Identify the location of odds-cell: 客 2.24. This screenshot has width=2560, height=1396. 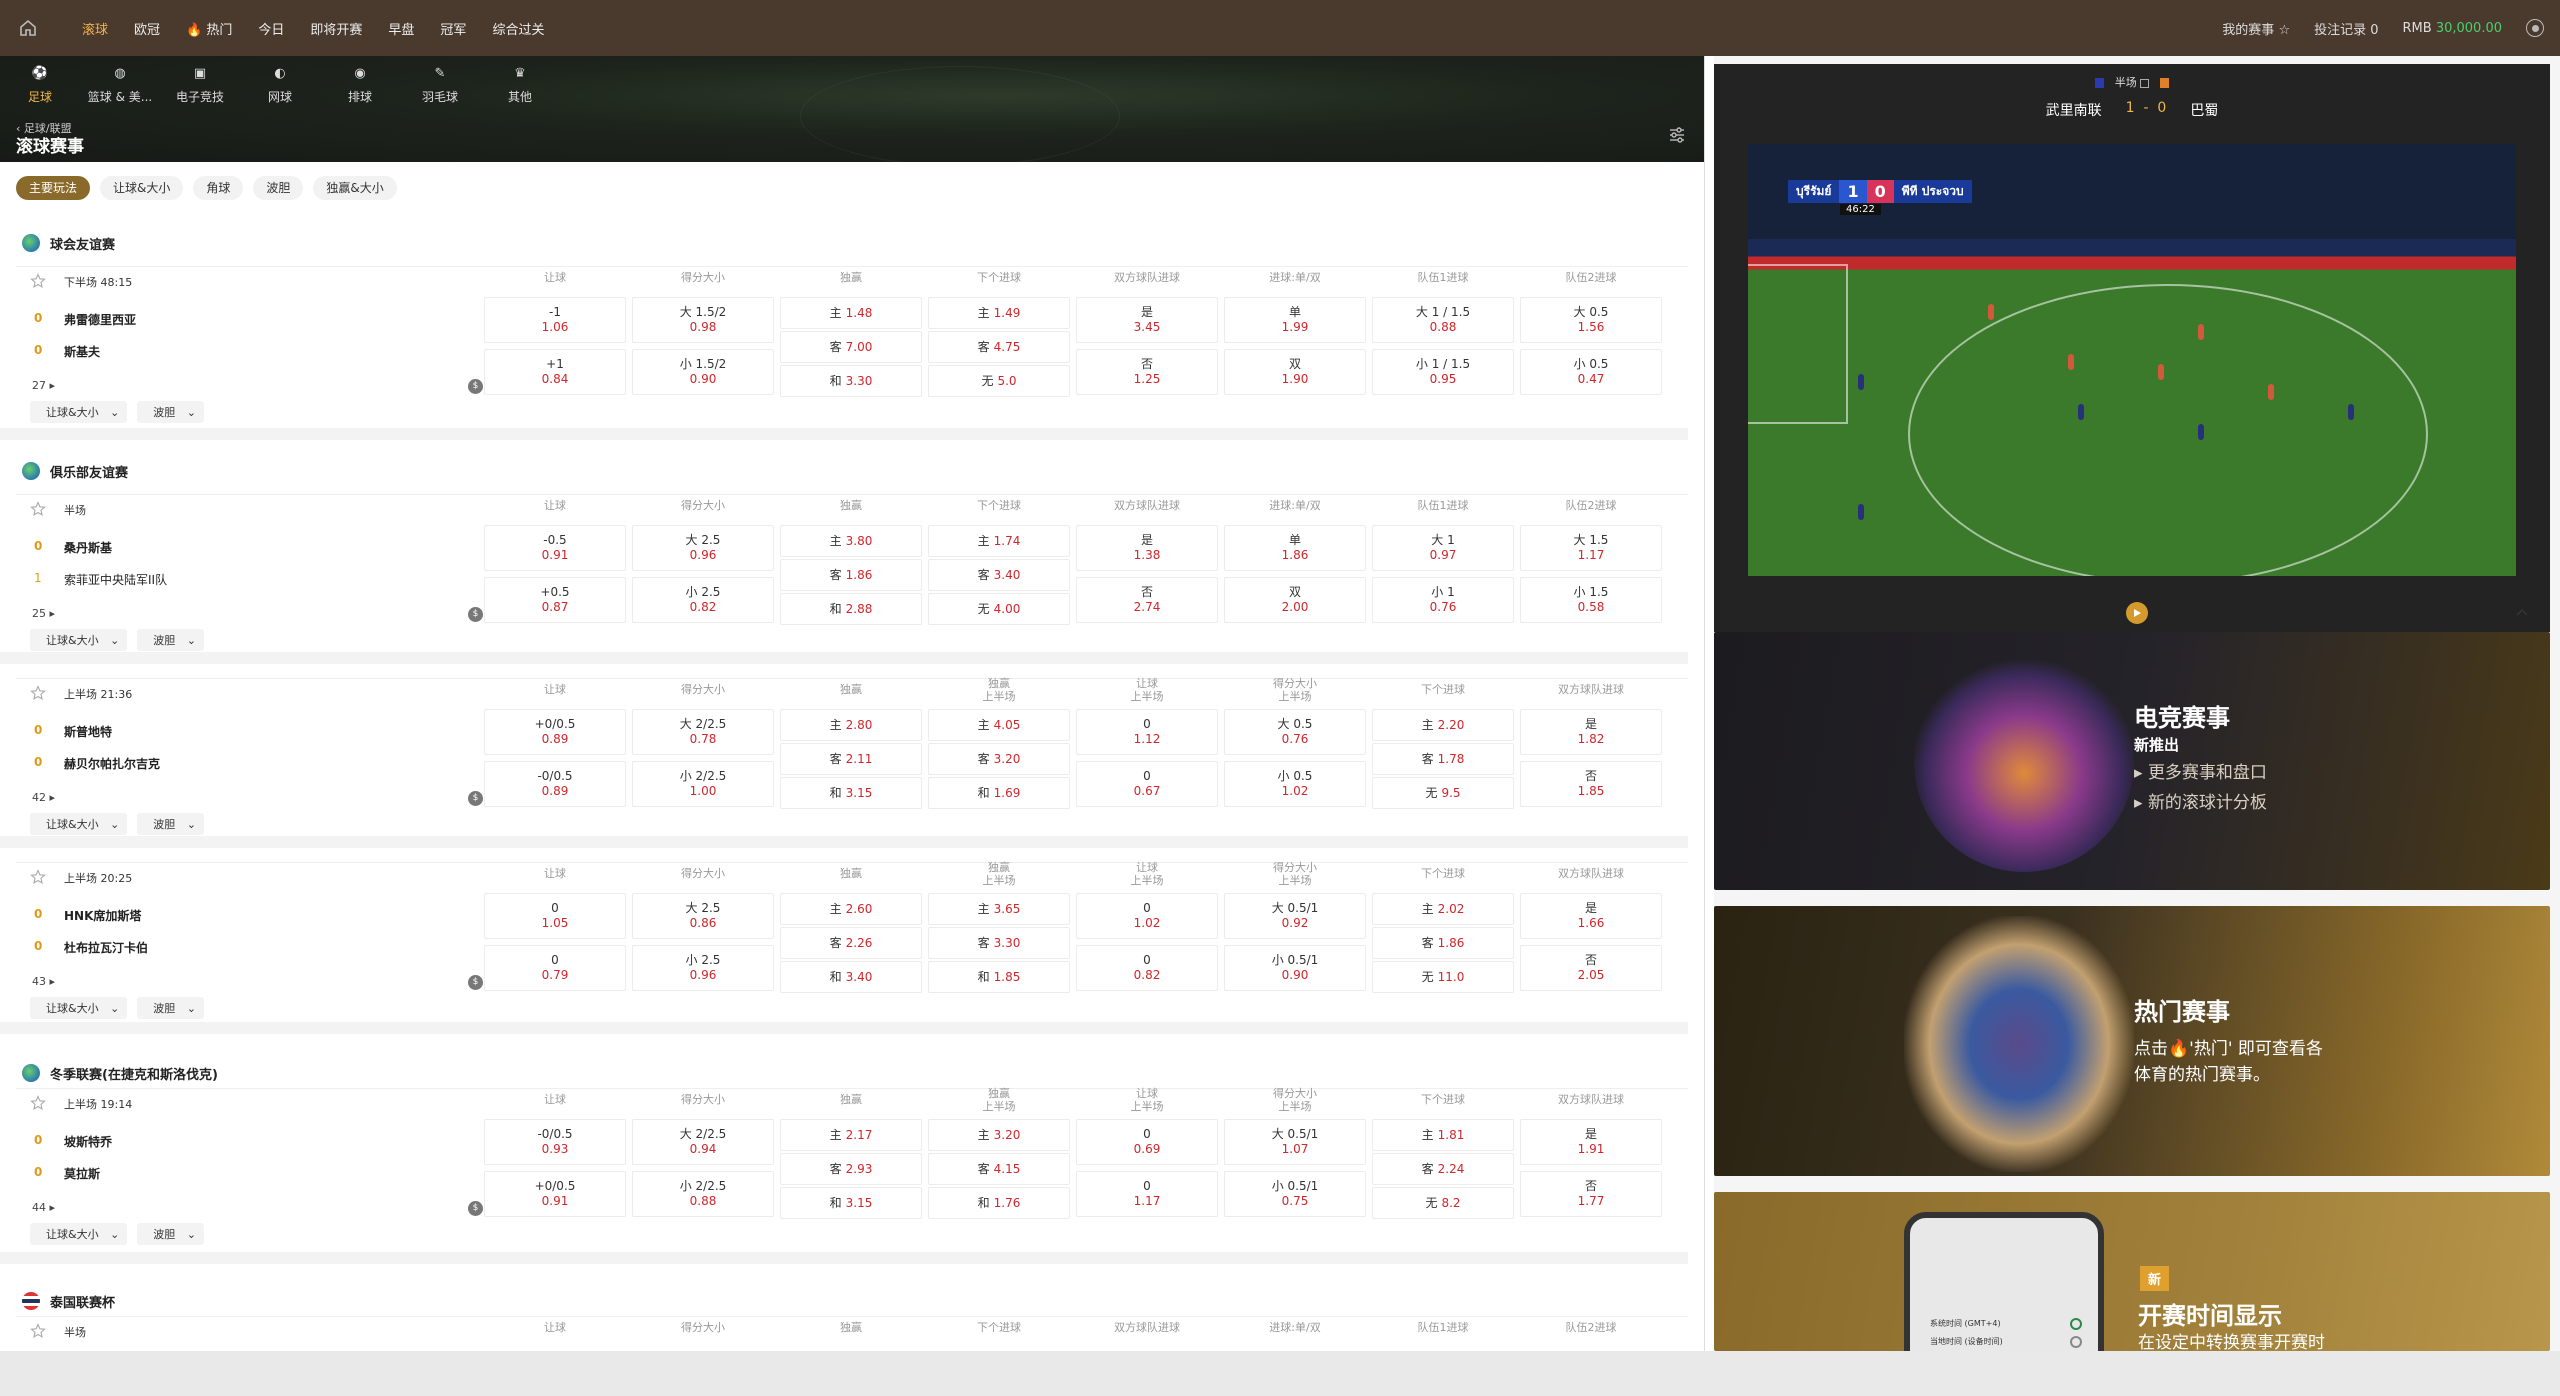
(1443, 1169).